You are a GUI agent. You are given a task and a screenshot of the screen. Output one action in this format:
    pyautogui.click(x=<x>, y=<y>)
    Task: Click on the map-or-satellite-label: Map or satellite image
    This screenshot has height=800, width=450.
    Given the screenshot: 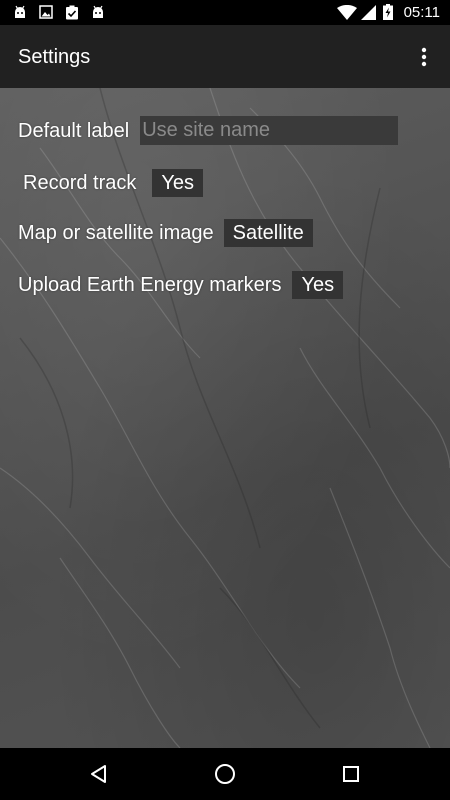 What is the action you would take?
    pyautogui.click(x=116, y=233)
    